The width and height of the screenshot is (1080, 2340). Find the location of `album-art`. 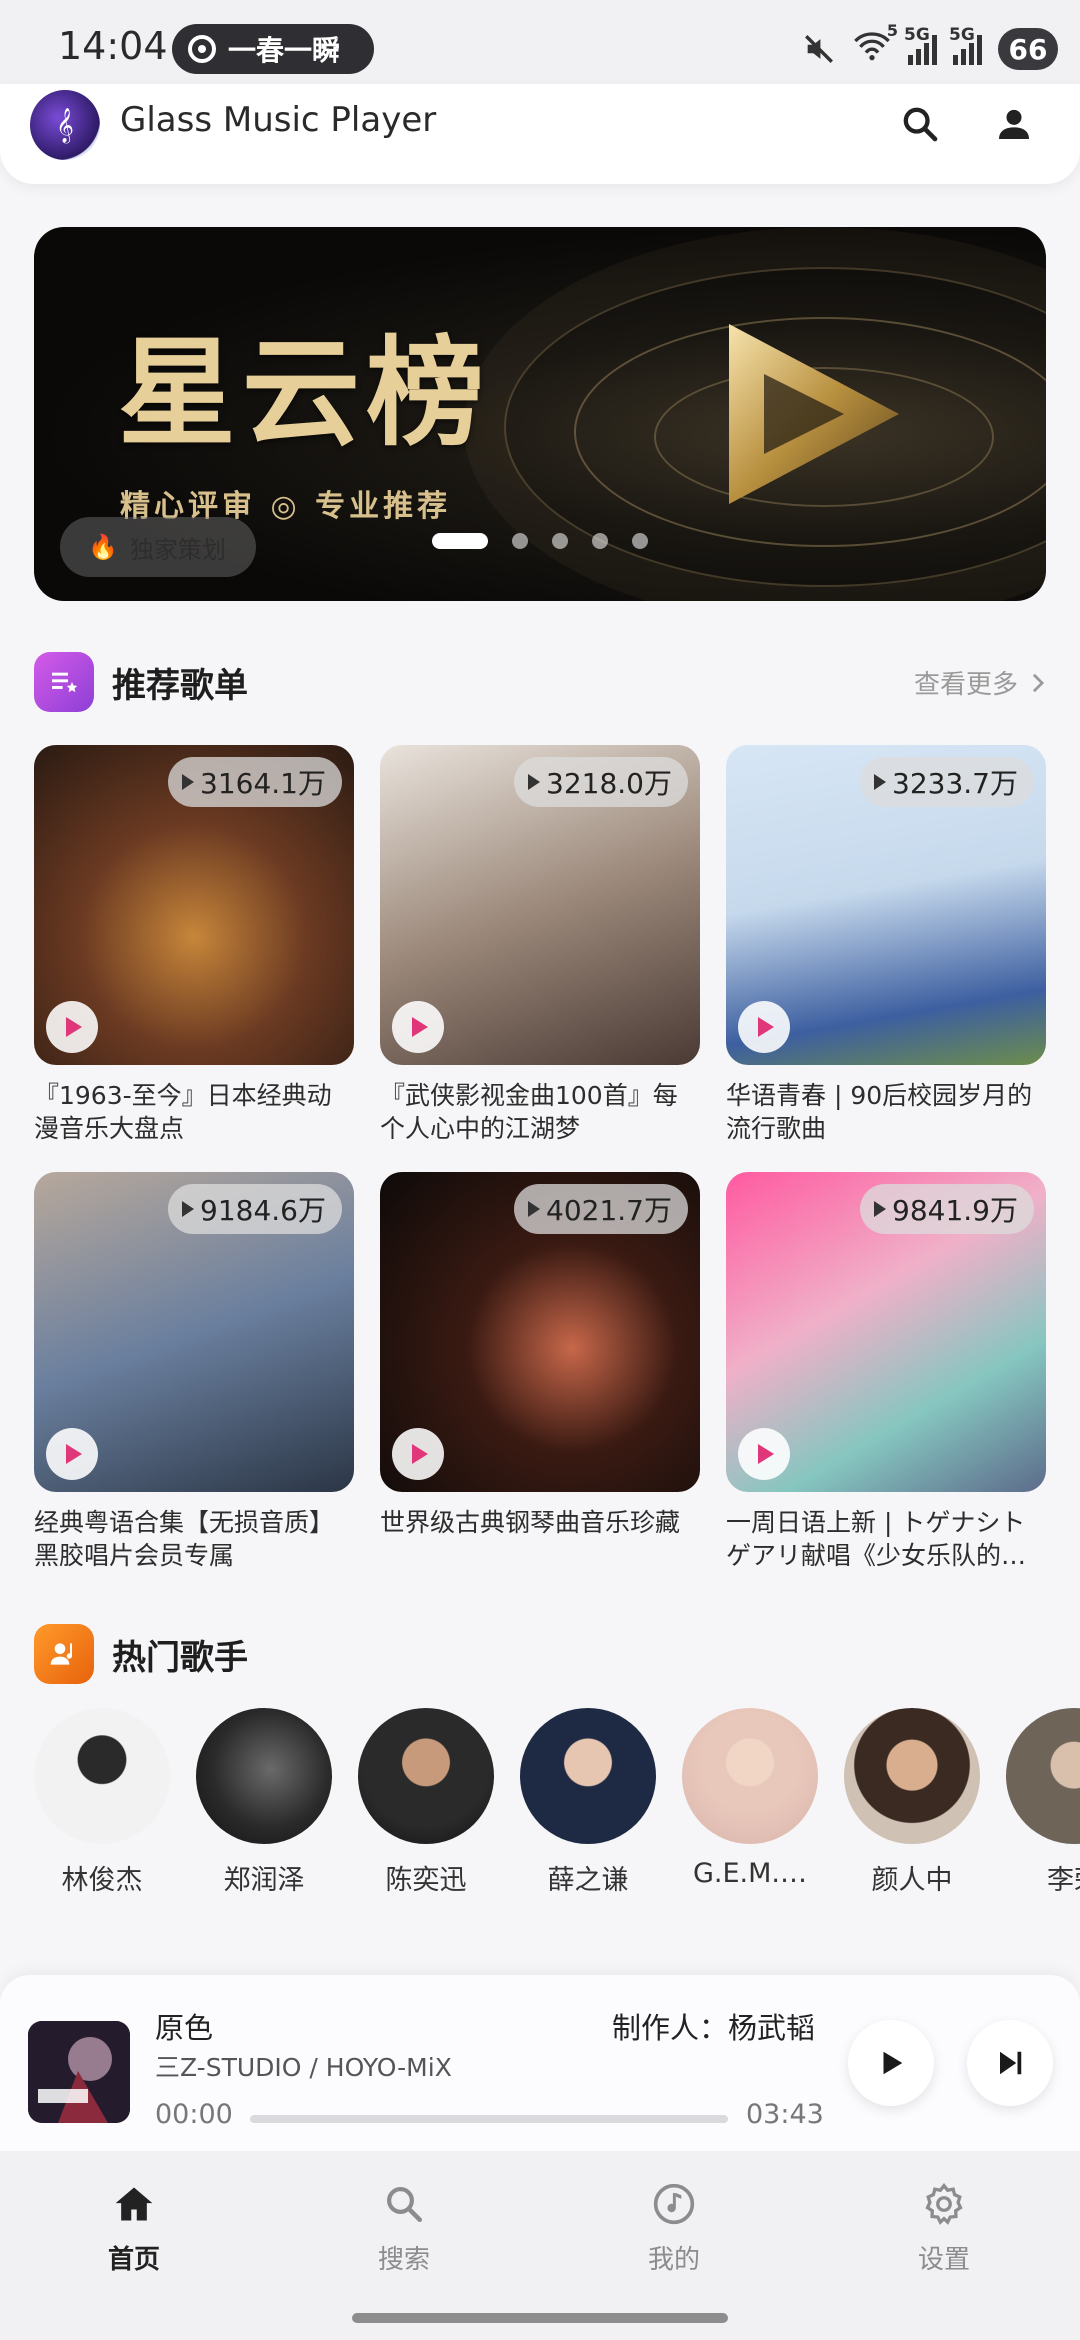

album-art is located at coordinates (79, 2072).